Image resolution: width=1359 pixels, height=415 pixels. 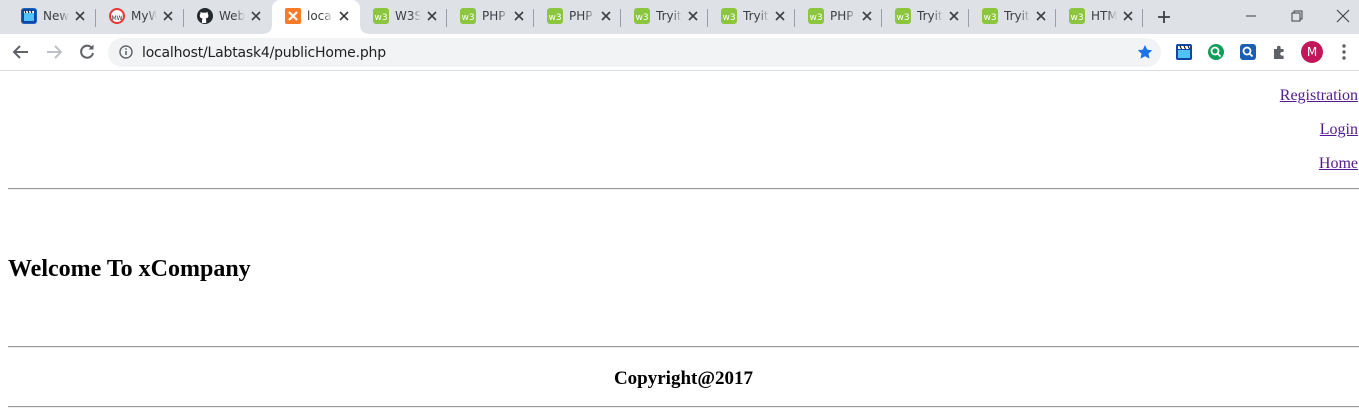 I want to click on tab: MW MyWeb, so click(x=140, y=17).